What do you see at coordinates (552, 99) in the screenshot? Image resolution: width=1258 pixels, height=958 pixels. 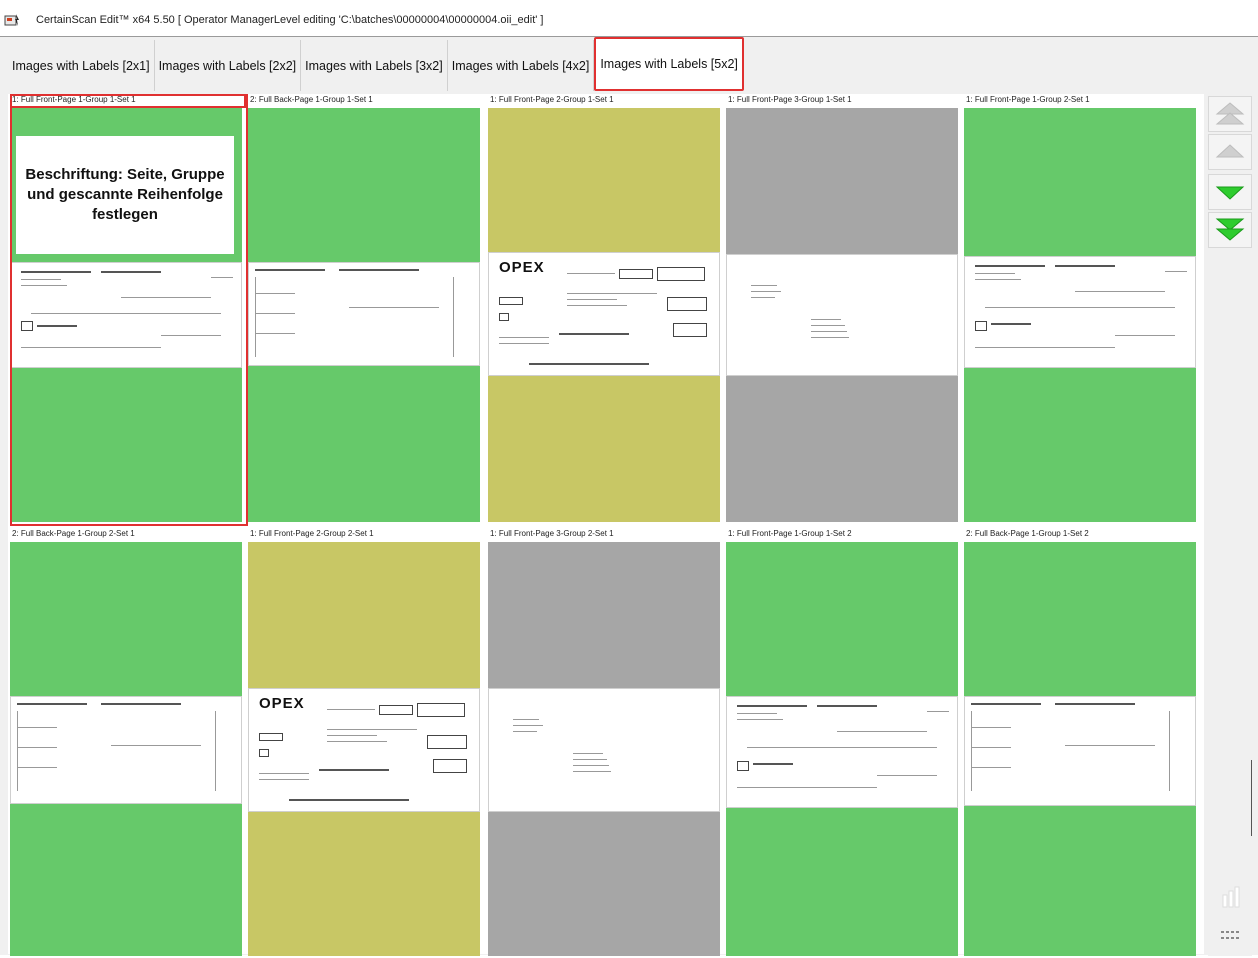 I see `cell-label: 1: Full Front-Page 2-Group 1-Set 1` at bounding box center [552, 99].